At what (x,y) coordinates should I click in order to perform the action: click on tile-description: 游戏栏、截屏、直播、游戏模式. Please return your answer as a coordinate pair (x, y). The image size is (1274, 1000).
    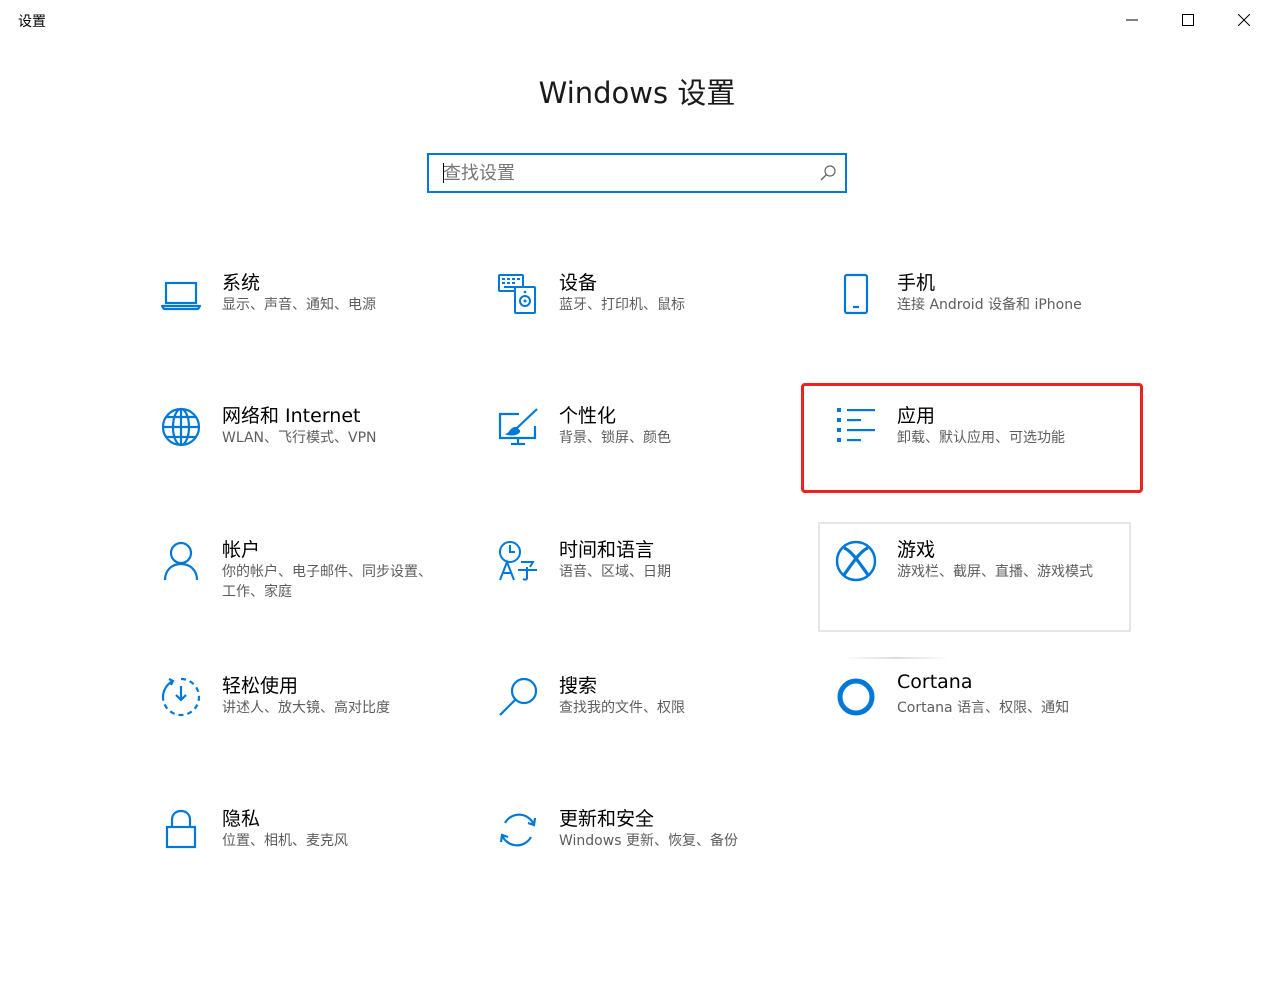
    Looking at the image, I should click on (995, 572).